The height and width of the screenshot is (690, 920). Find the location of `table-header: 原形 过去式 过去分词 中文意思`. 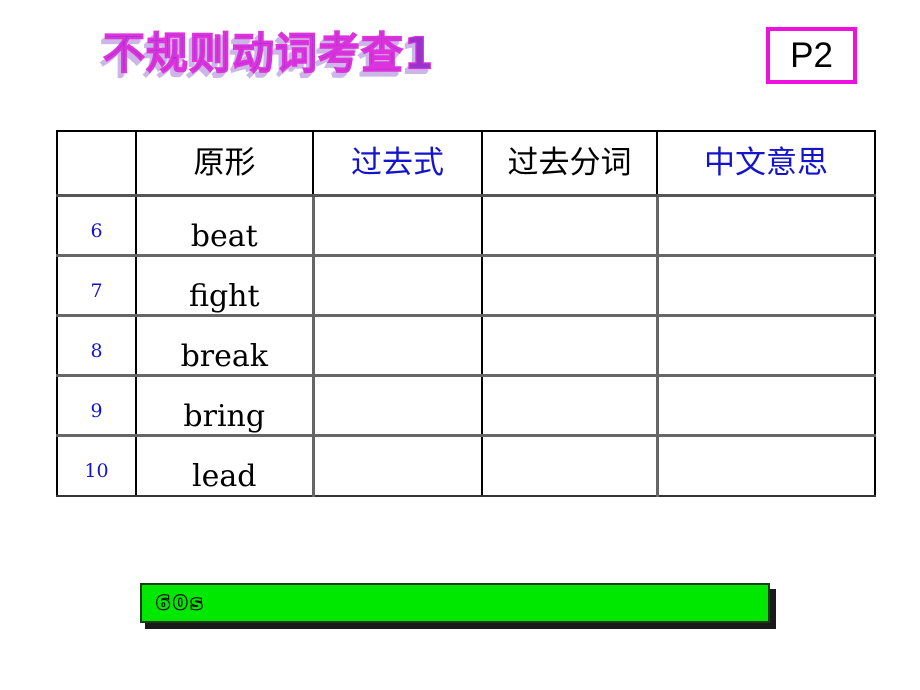

table-header: 原形 过去式 过去分词 中文意思 is located at coordinates (466, 163).